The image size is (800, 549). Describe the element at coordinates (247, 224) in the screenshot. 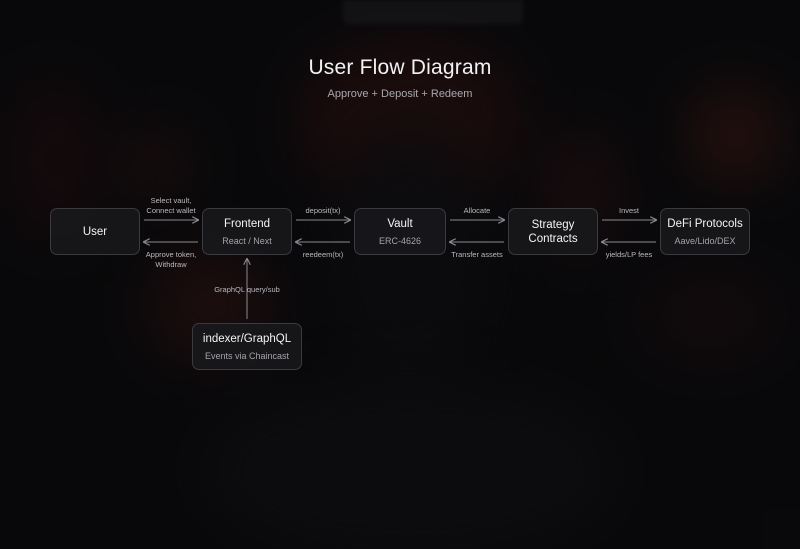

I see `node-frontend-title: Frontend` at that location.